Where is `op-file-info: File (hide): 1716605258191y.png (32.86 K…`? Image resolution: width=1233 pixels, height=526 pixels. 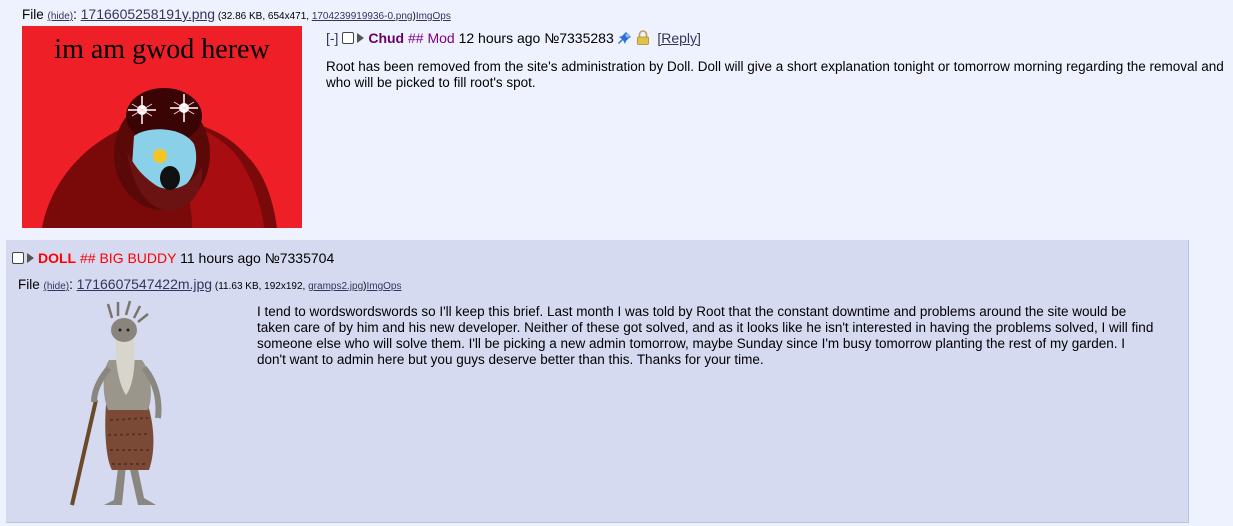 op-file-info: File (hide): 1716605258191y.png (32.86 K… is located at coordinates (236, 14).